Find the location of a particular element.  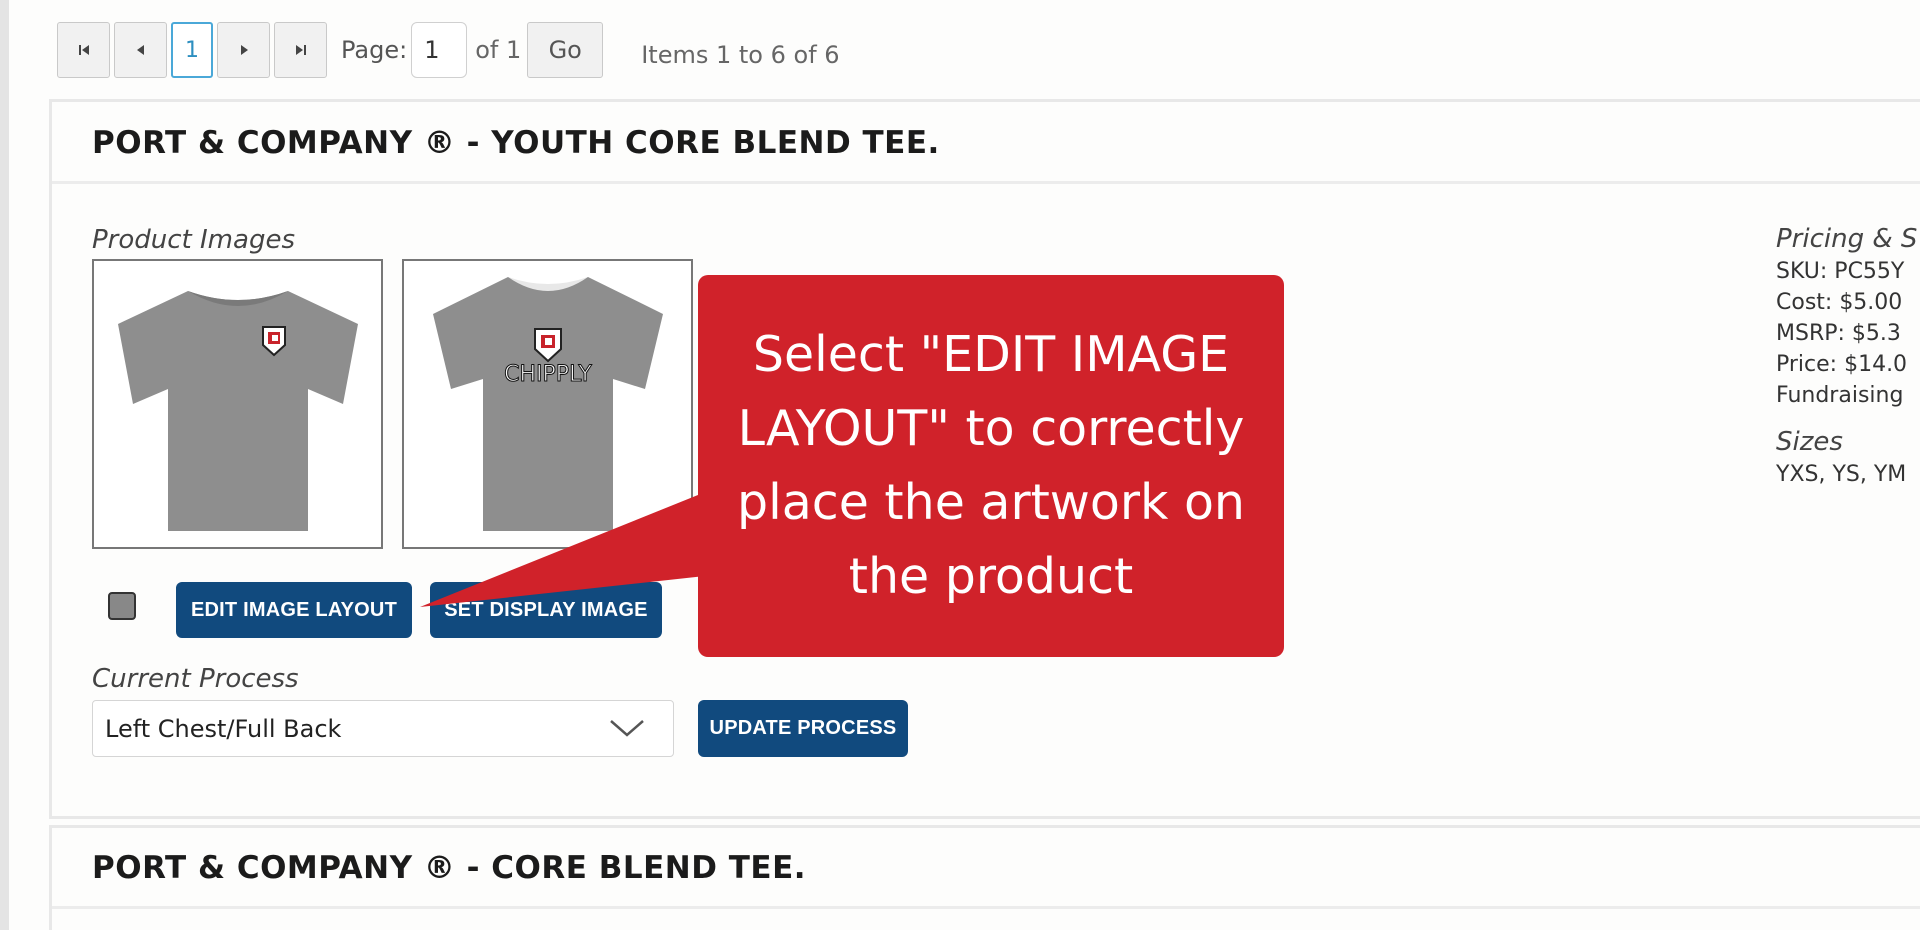

last-page-button is located at coordinates (300, 50).